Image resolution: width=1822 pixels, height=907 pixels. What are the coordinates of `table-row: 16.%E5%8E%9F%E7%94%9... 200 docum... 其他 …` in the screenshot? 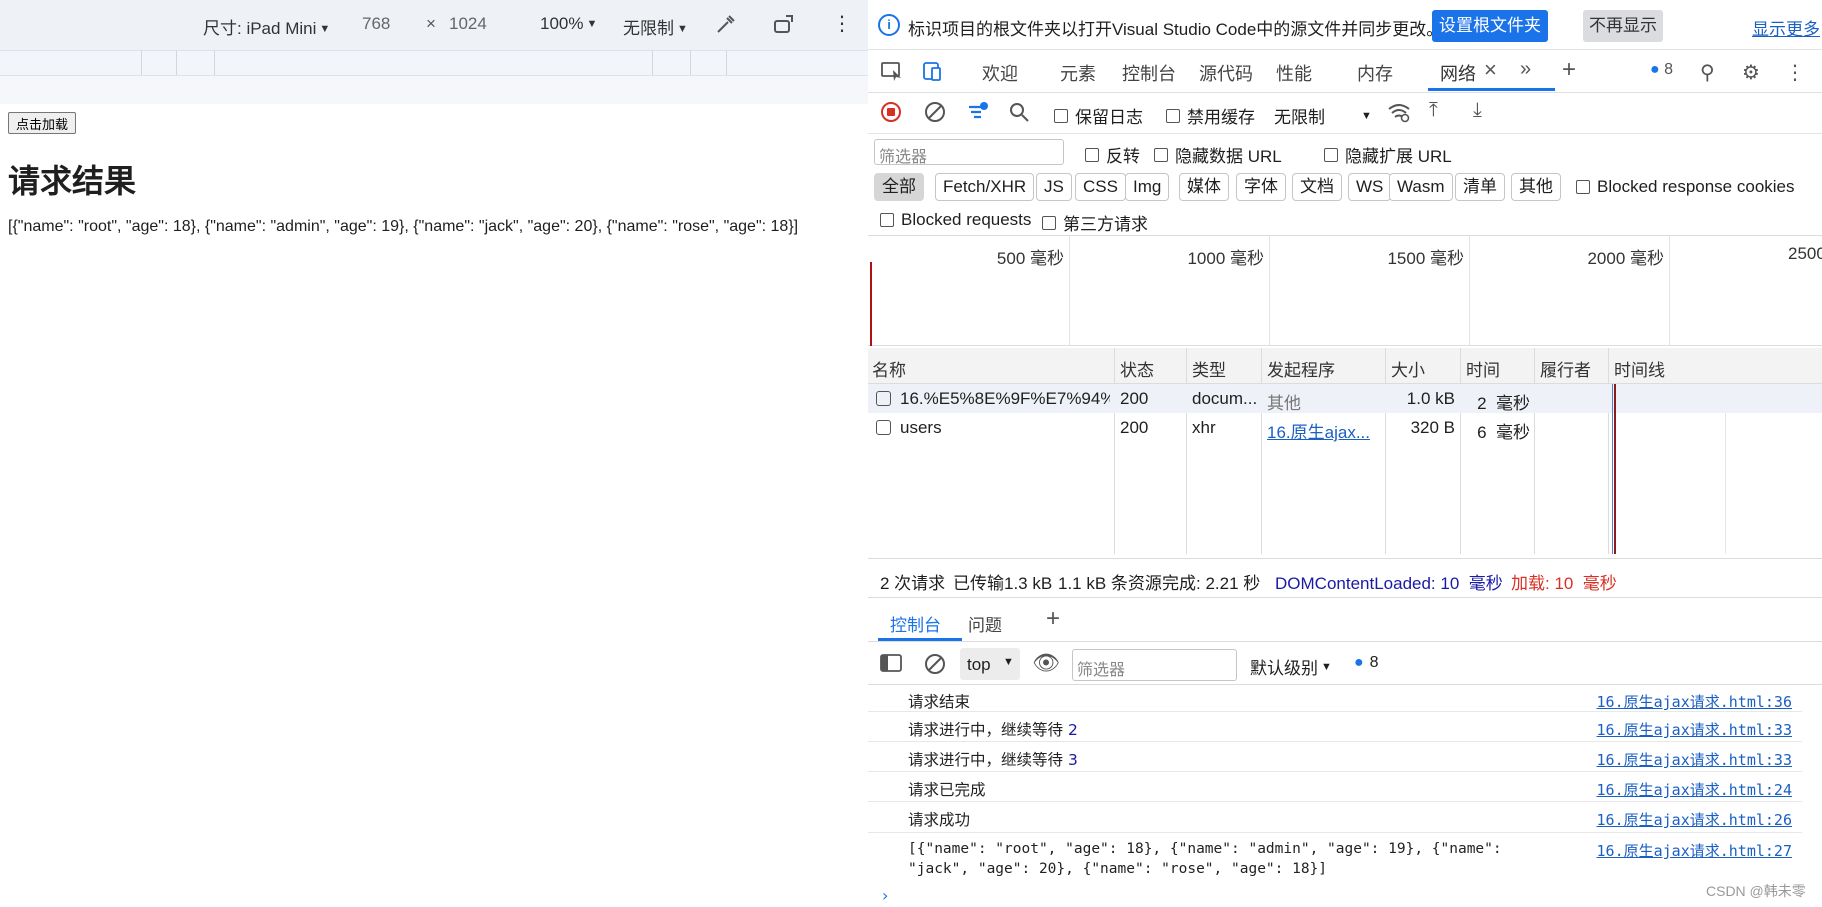 It's located at (1345, 398).